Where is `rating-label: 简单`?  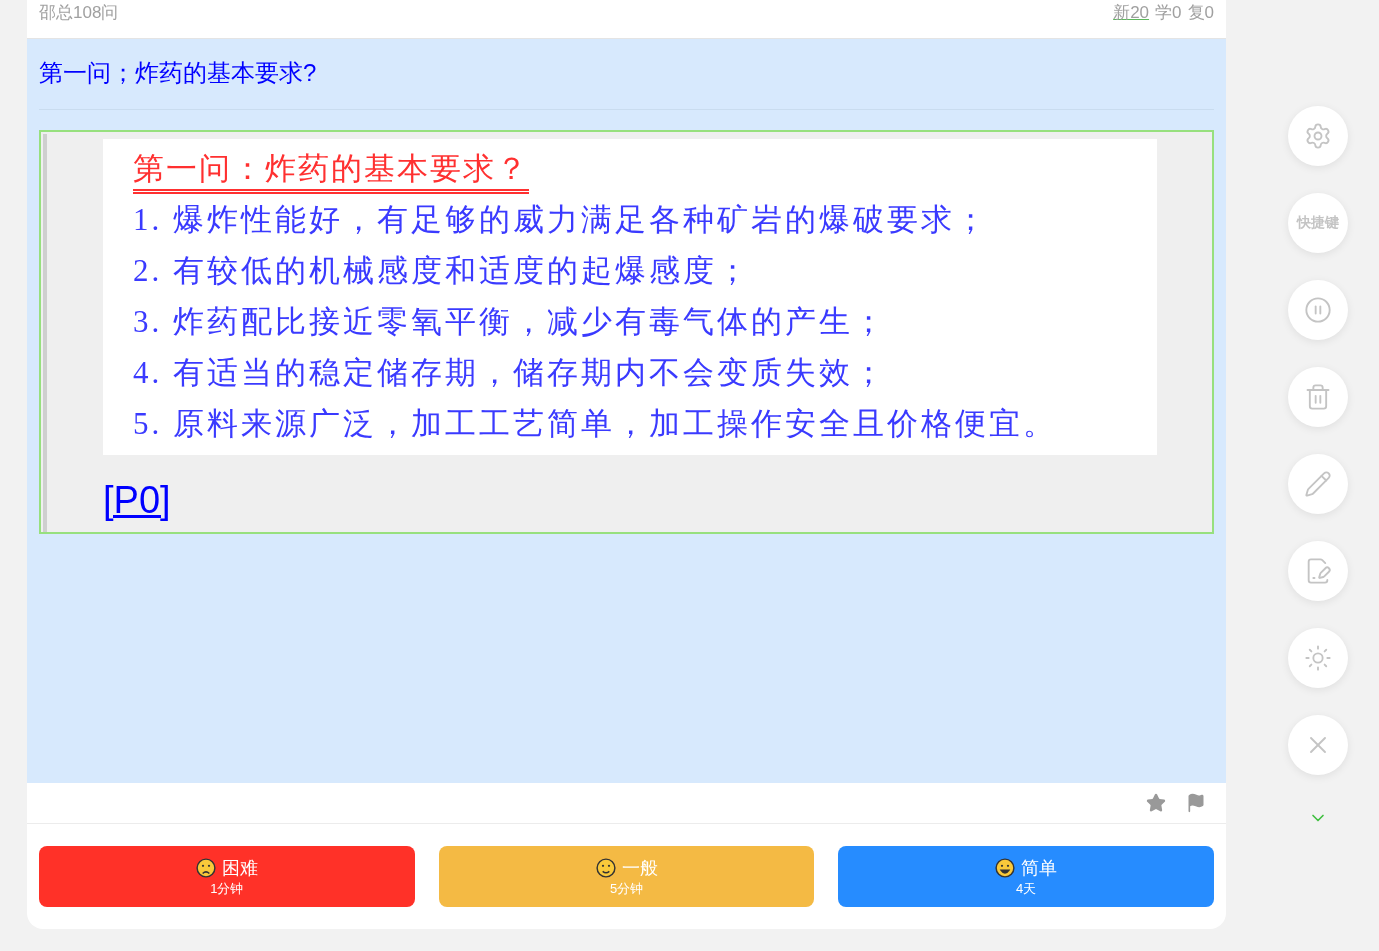
rating-label: 简单 is located at coordinates (1039, 868).